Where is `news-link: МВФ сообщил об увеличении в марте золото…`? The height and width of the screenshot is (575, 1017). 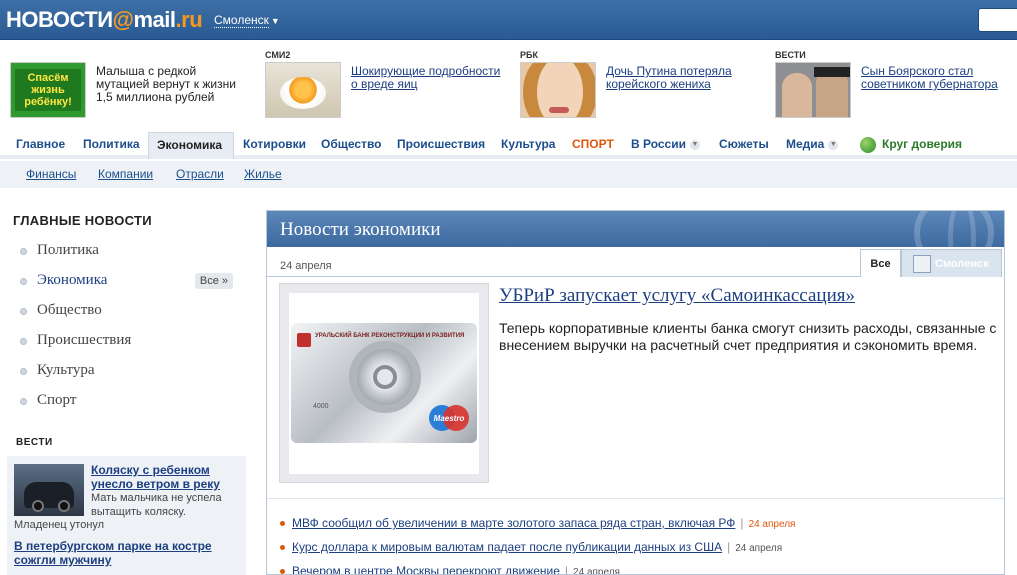
news-link: МВФ сообщил об увеличении в марте золото… is located at coordinates (513, 523).